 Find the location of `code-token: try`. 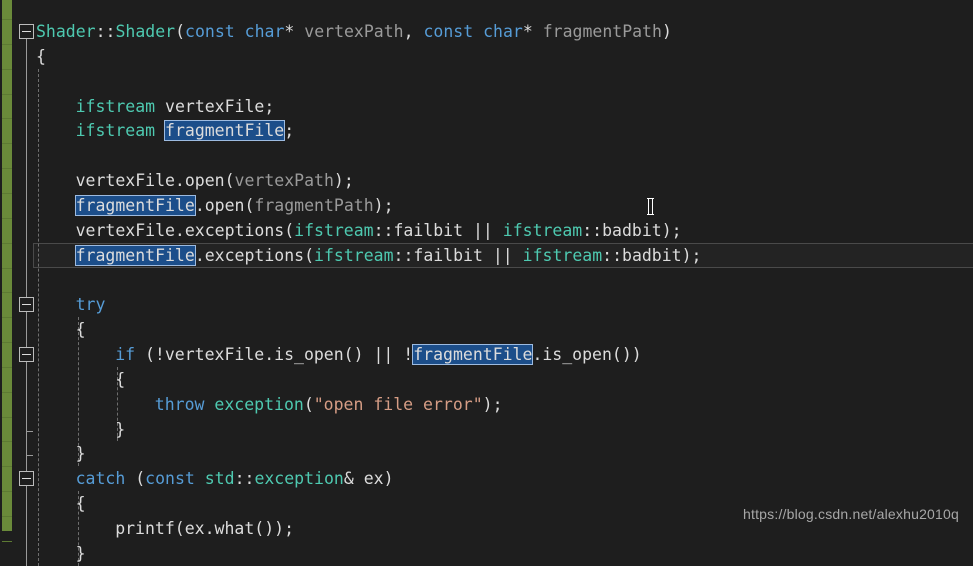

code-token: try is located at coordinates (90, 305).